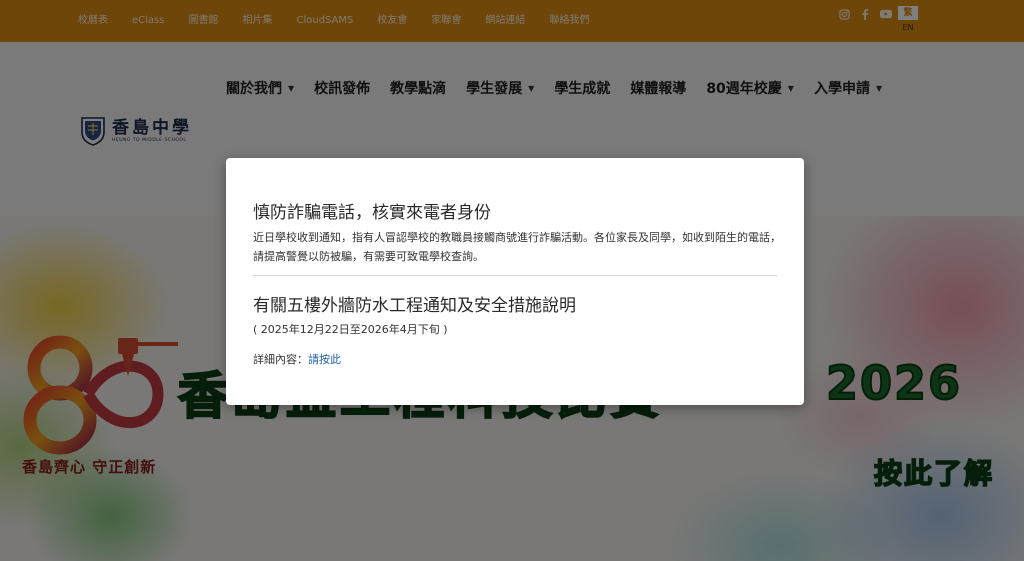  What do you see at coordinates (324, 359) in the screenshot?
I see `notice2-detail-link: 請按此` at bounding box center [324, 359].